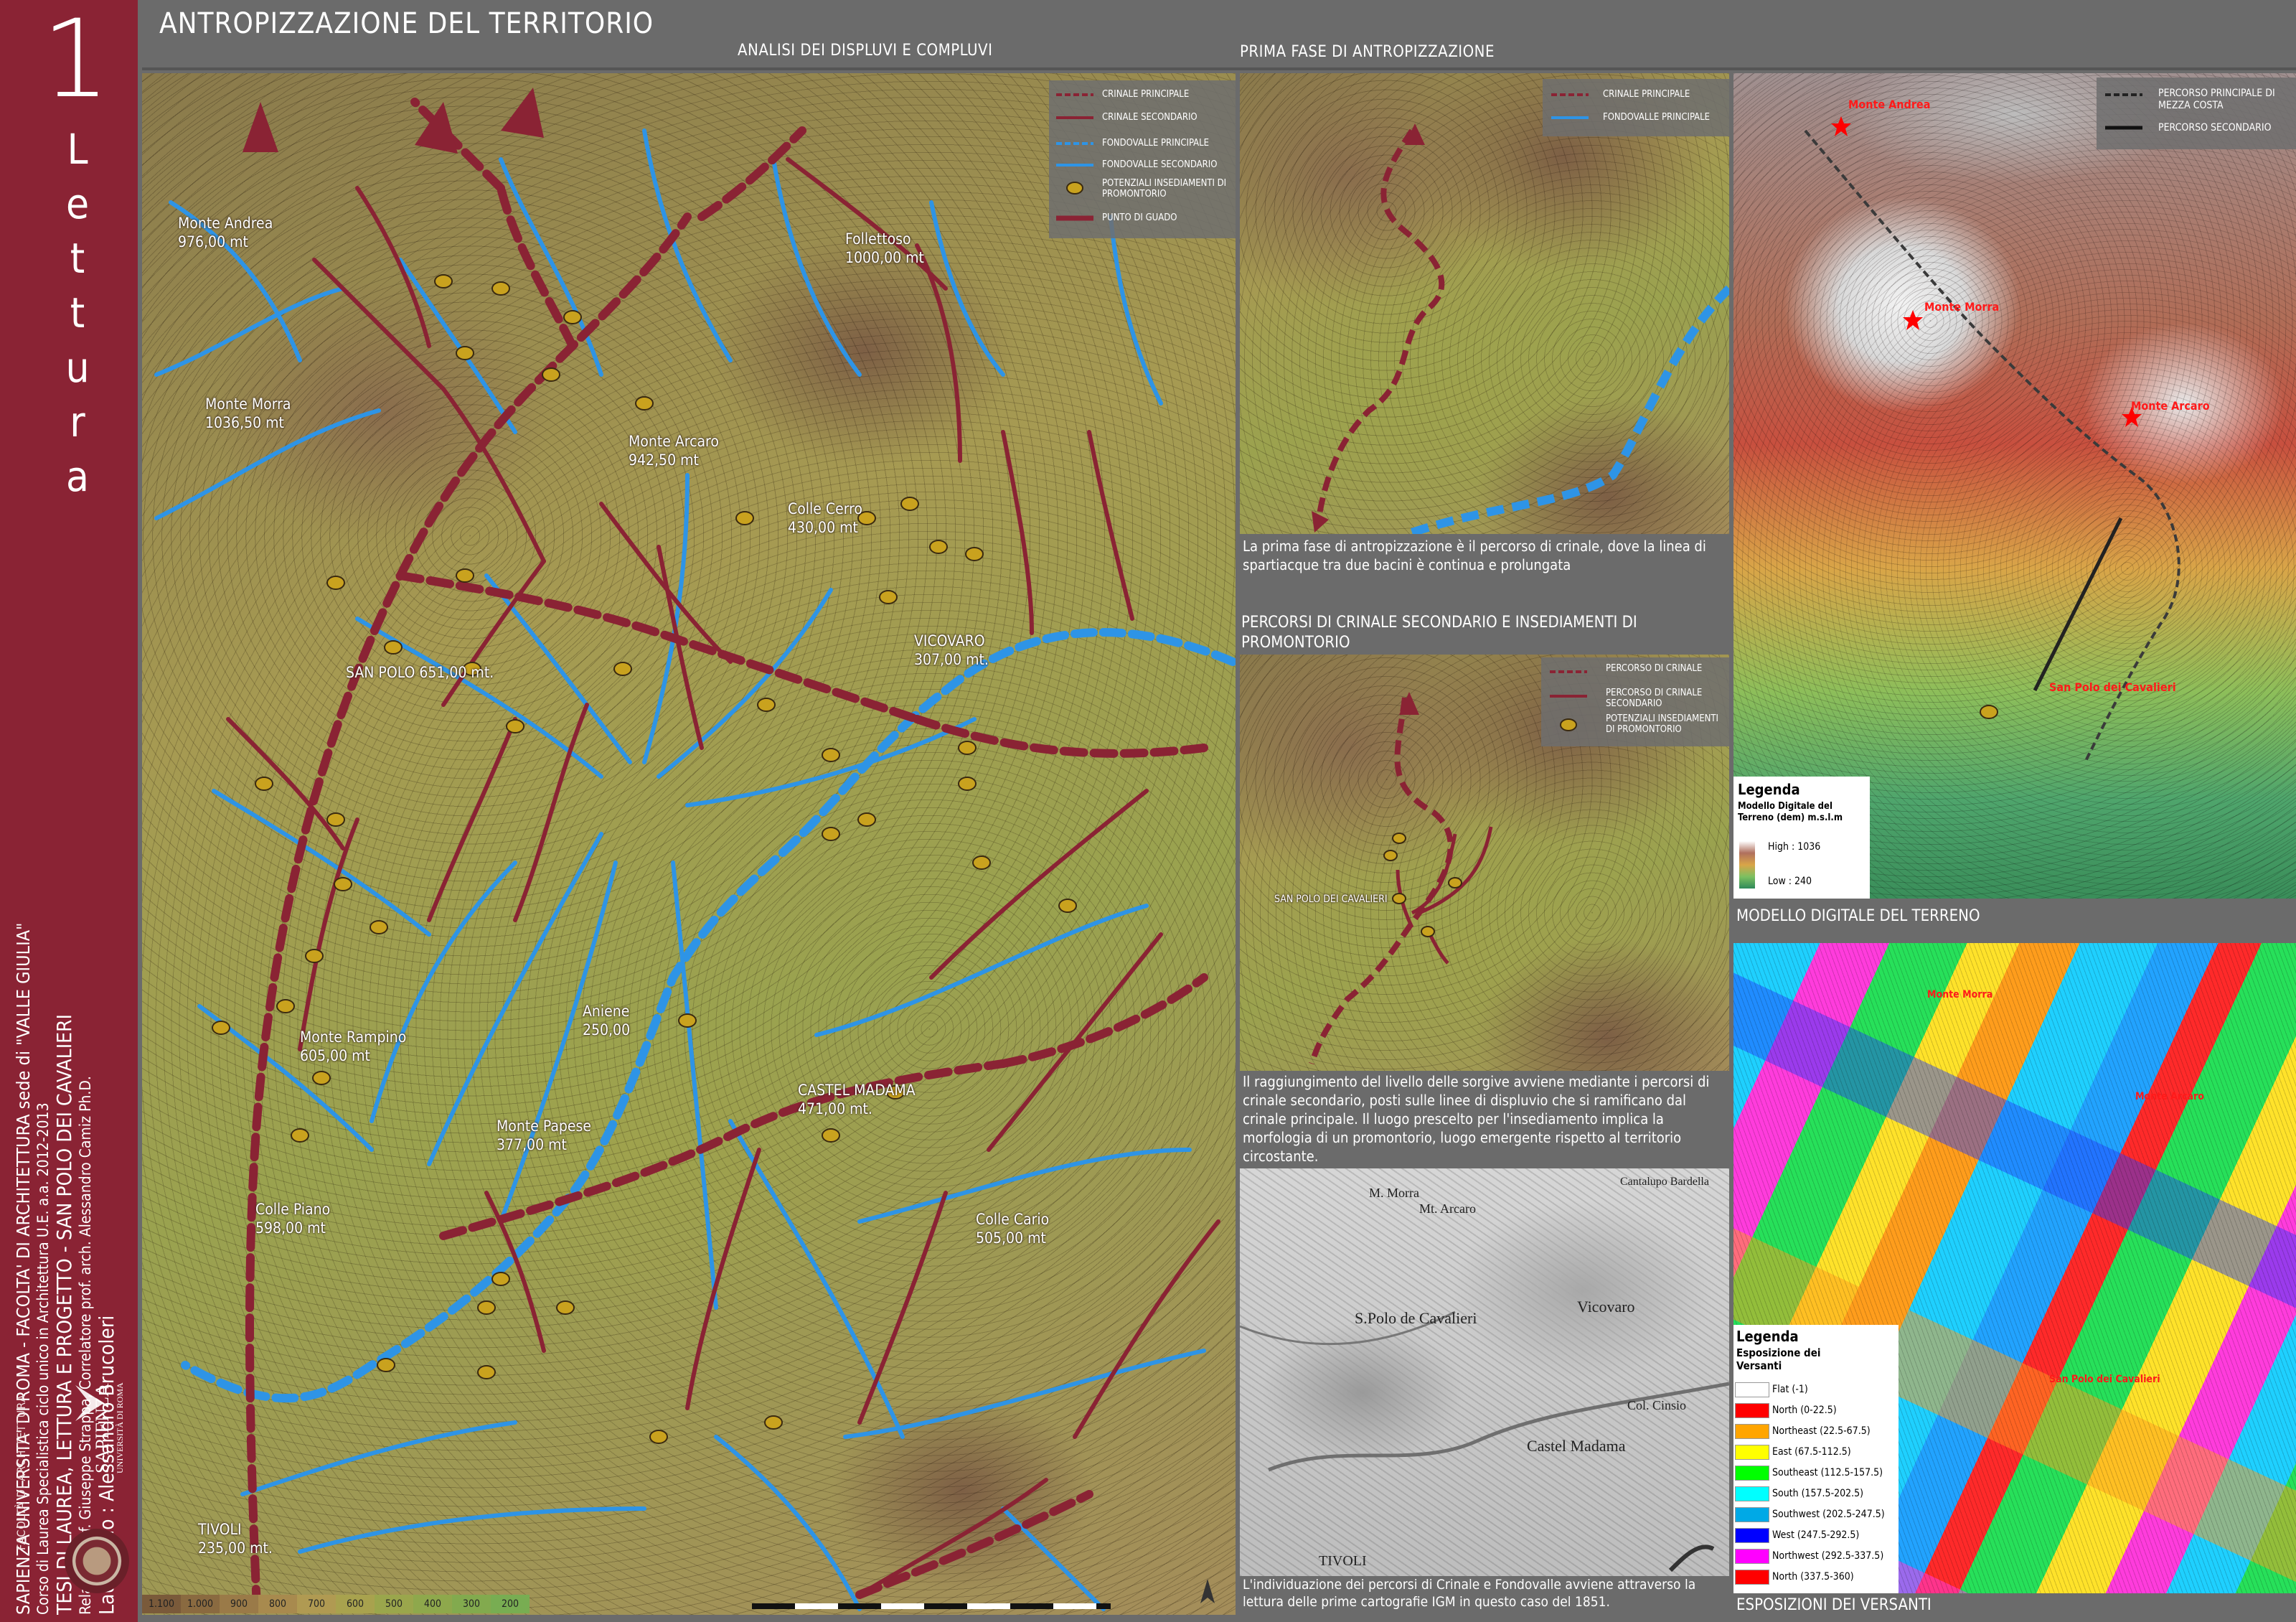 The image size is (2296, 1622). I want to click on phase2-legend-insediamenti: POTENZIALI INSEDIAMENTI DI PROMONTORIO, so click(1662, 724).